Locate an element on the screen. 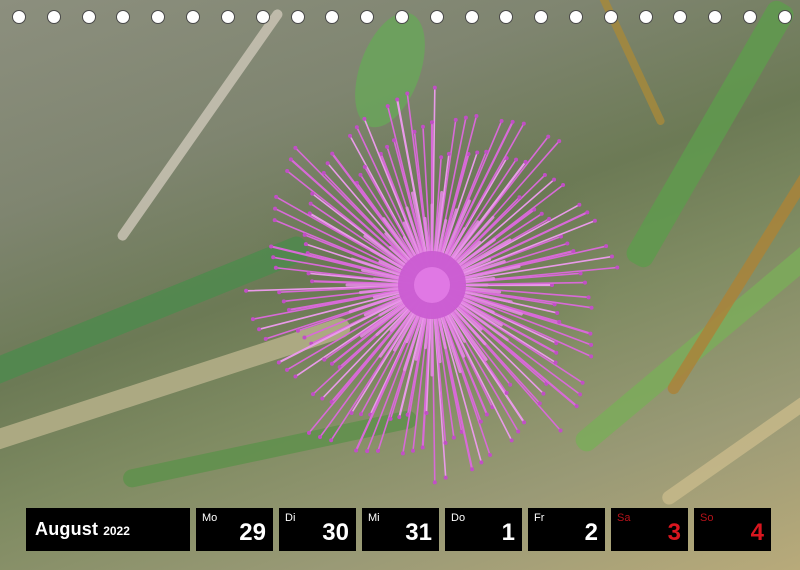  day-cells: Mo 29 Di 30 Mi 31 Do 1 Fr 2 Sa 3 So 4 is located at coordinates (483, 529).